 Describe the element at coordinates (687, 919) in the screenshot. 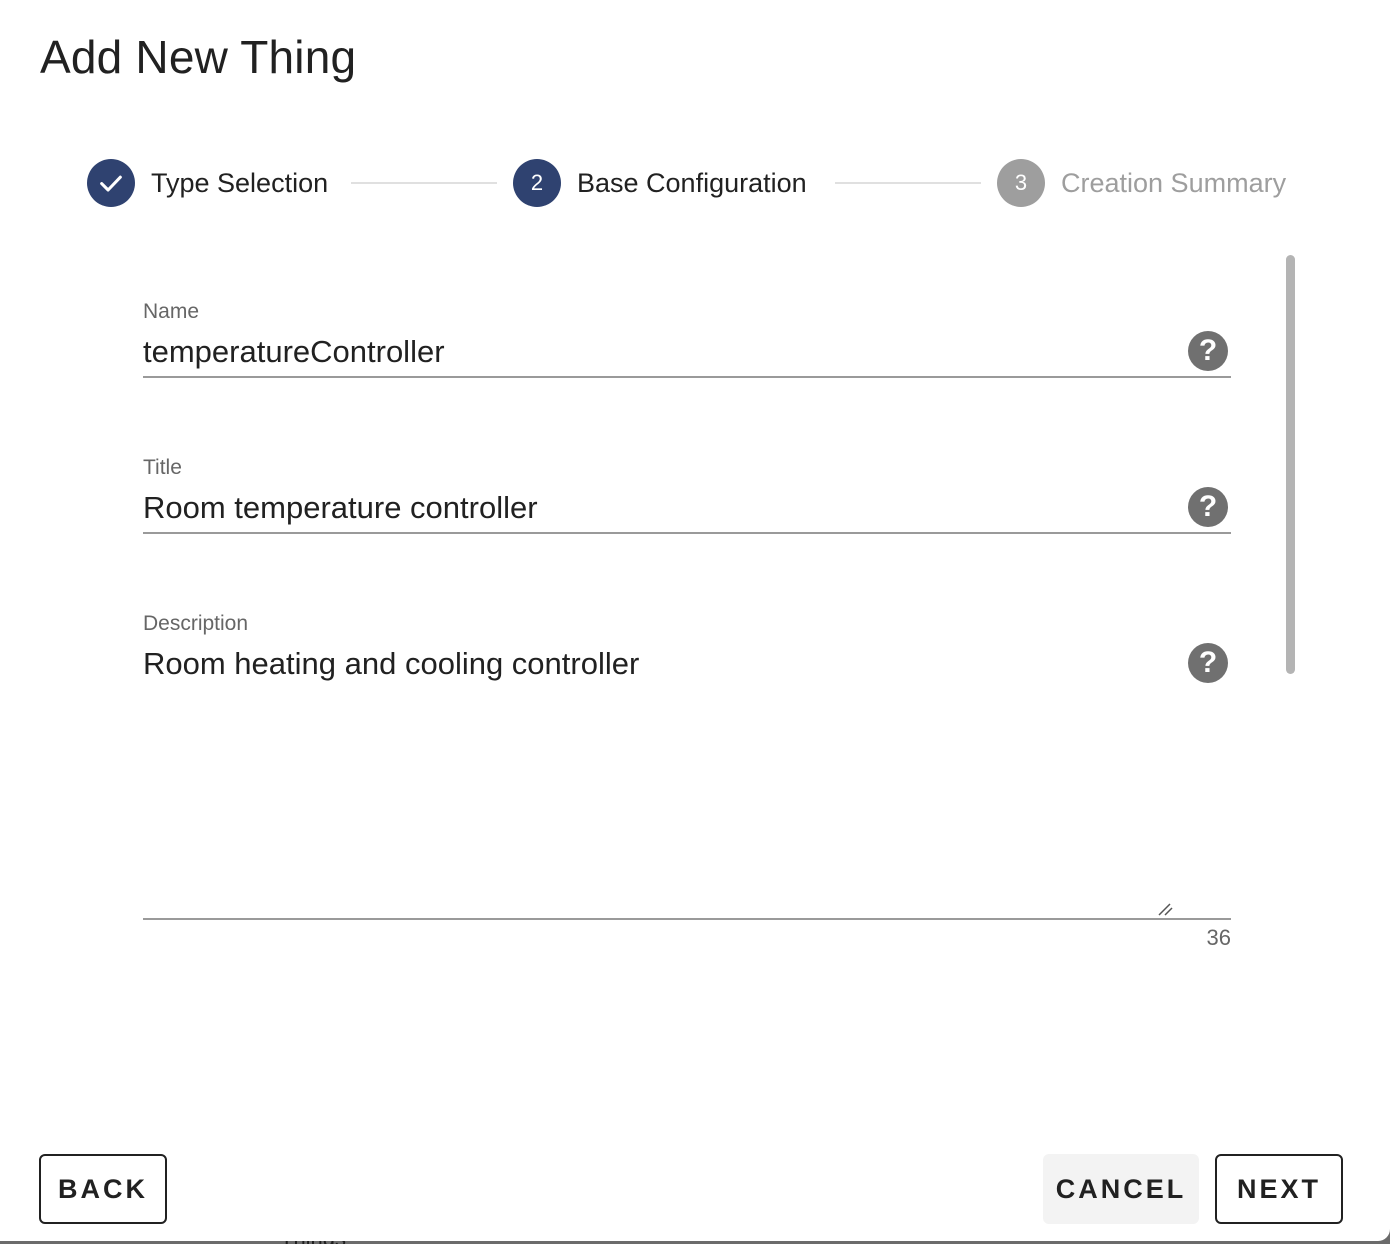

I see `description-underline` at that location.